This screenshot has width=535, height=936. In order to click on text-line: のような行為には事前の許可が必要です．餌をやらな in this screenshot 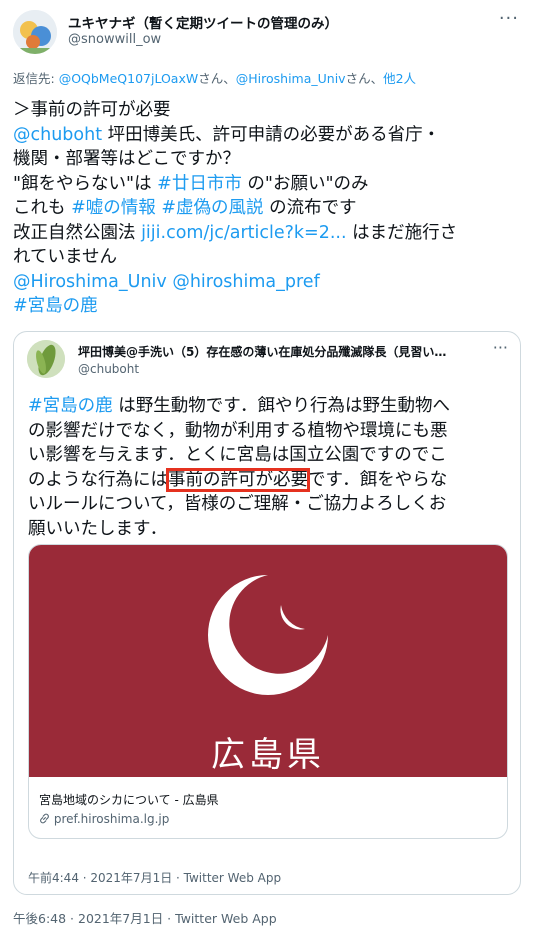, I will do `click(268, 480)`.